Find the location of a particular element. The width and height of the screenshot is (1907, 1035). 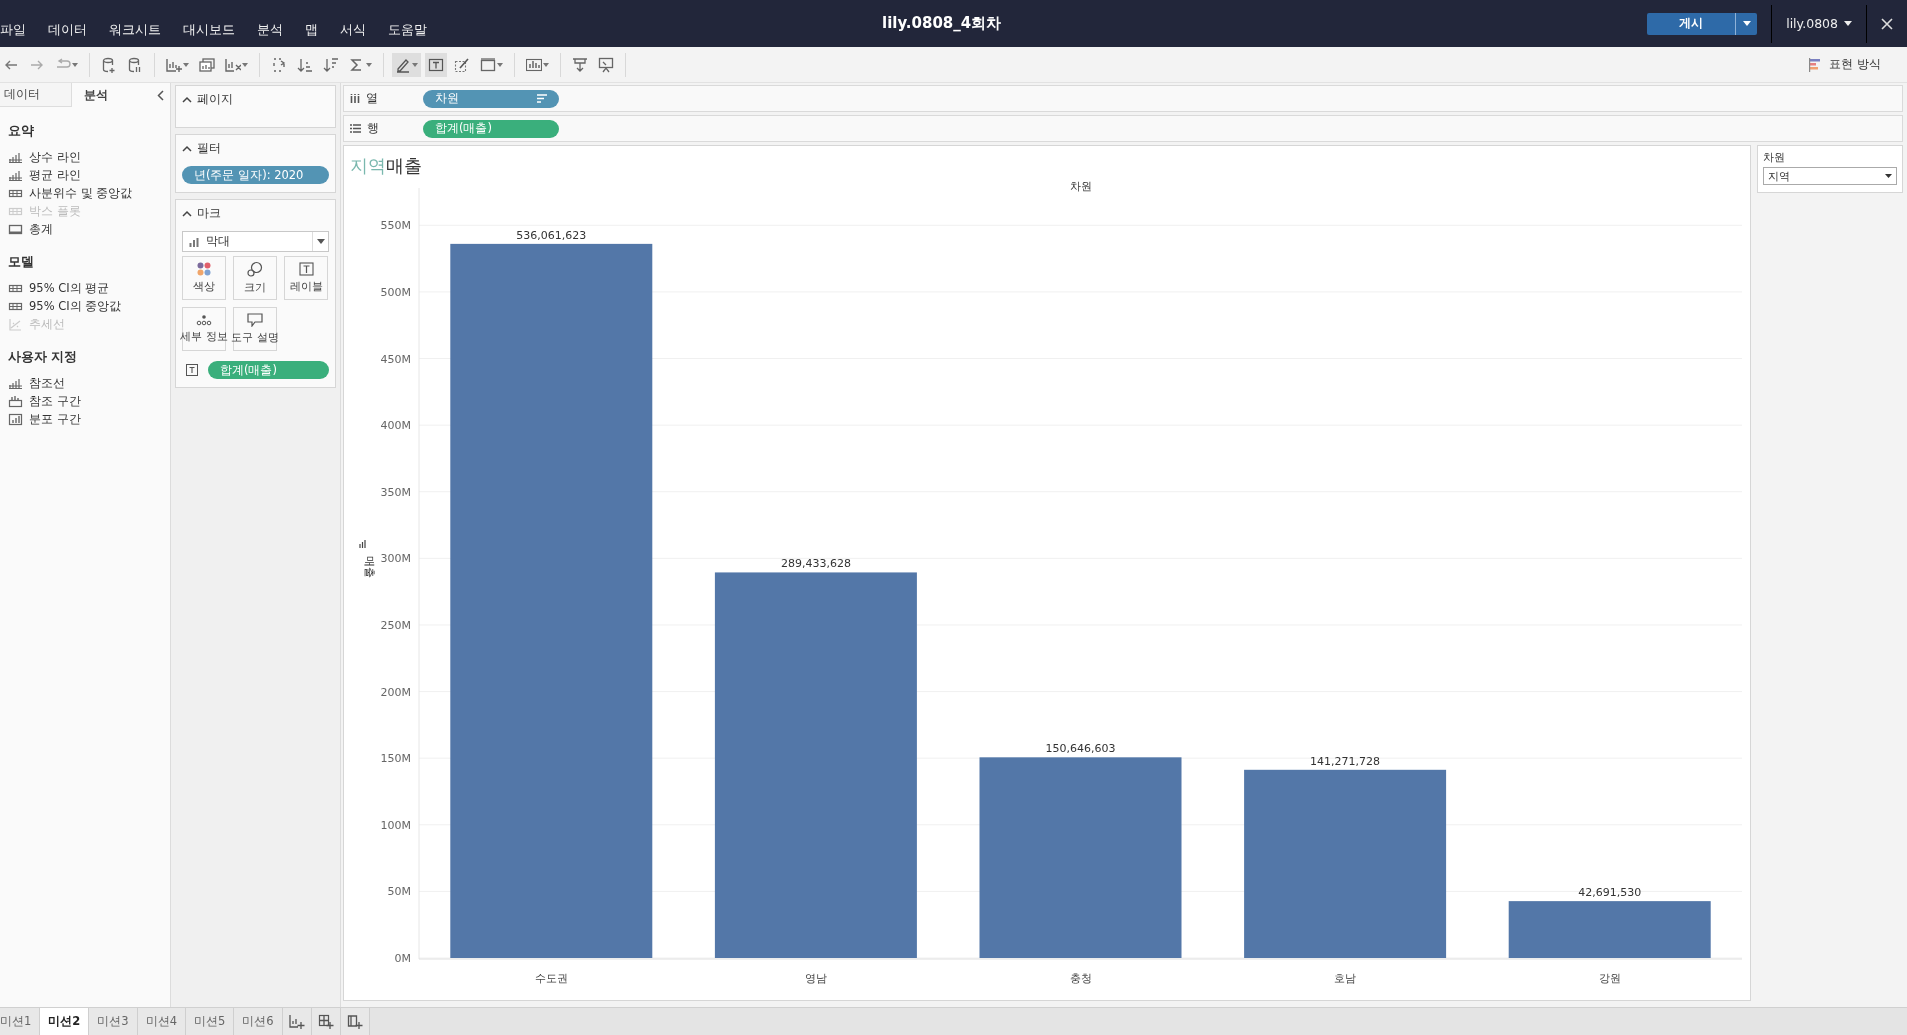

category-label: 영남 is located at coordinates (815, 978).